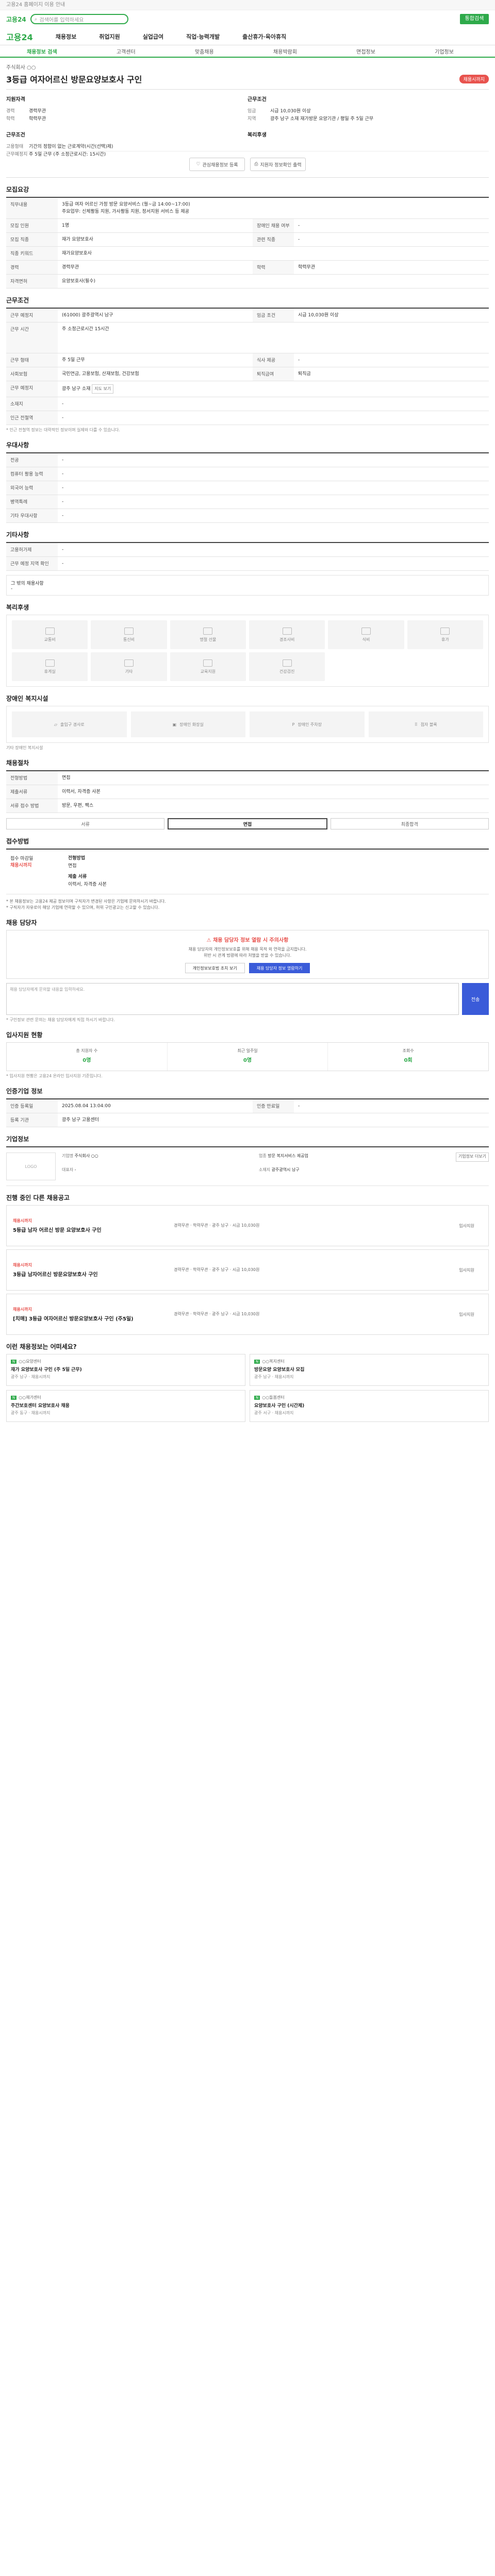  What do you see at coordinates (208, 666) in the screenshot?
I see `welfare-item: 교육지원` at bounding box center [208, 666].